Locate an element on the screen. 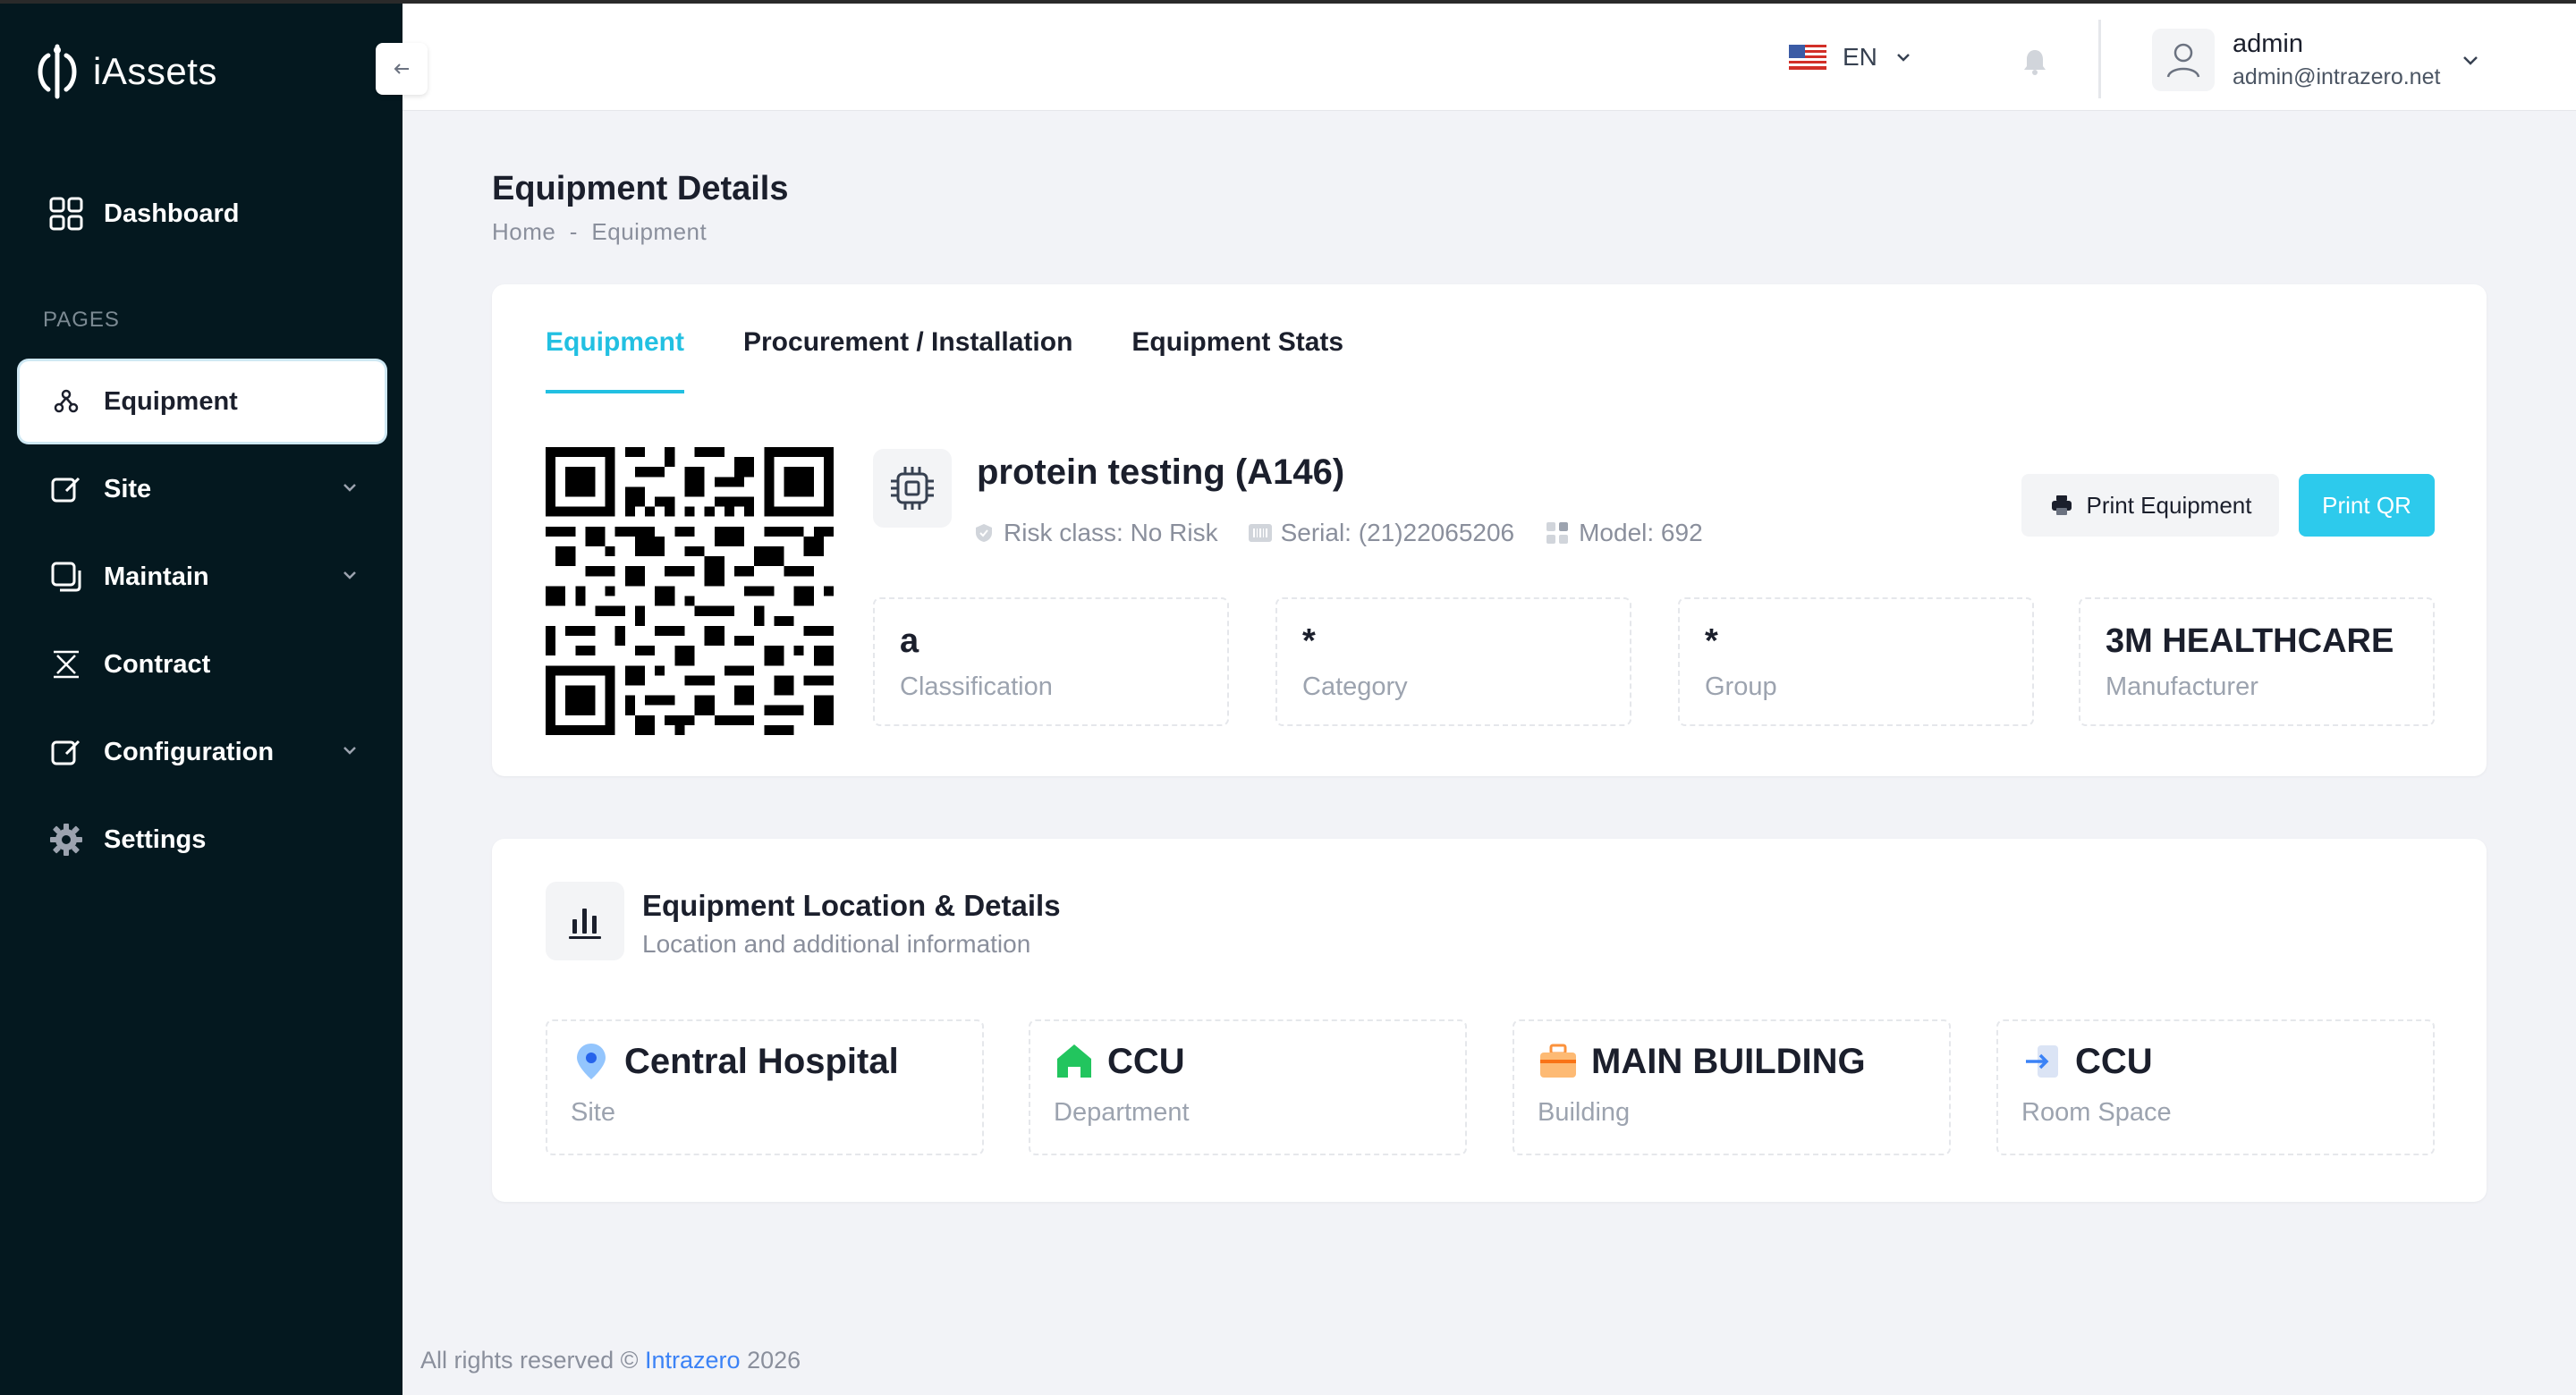 Image resolution: width=2576 pixels, height=1395 pixels. location-section-icon-box is located at coordinates (585, 921).